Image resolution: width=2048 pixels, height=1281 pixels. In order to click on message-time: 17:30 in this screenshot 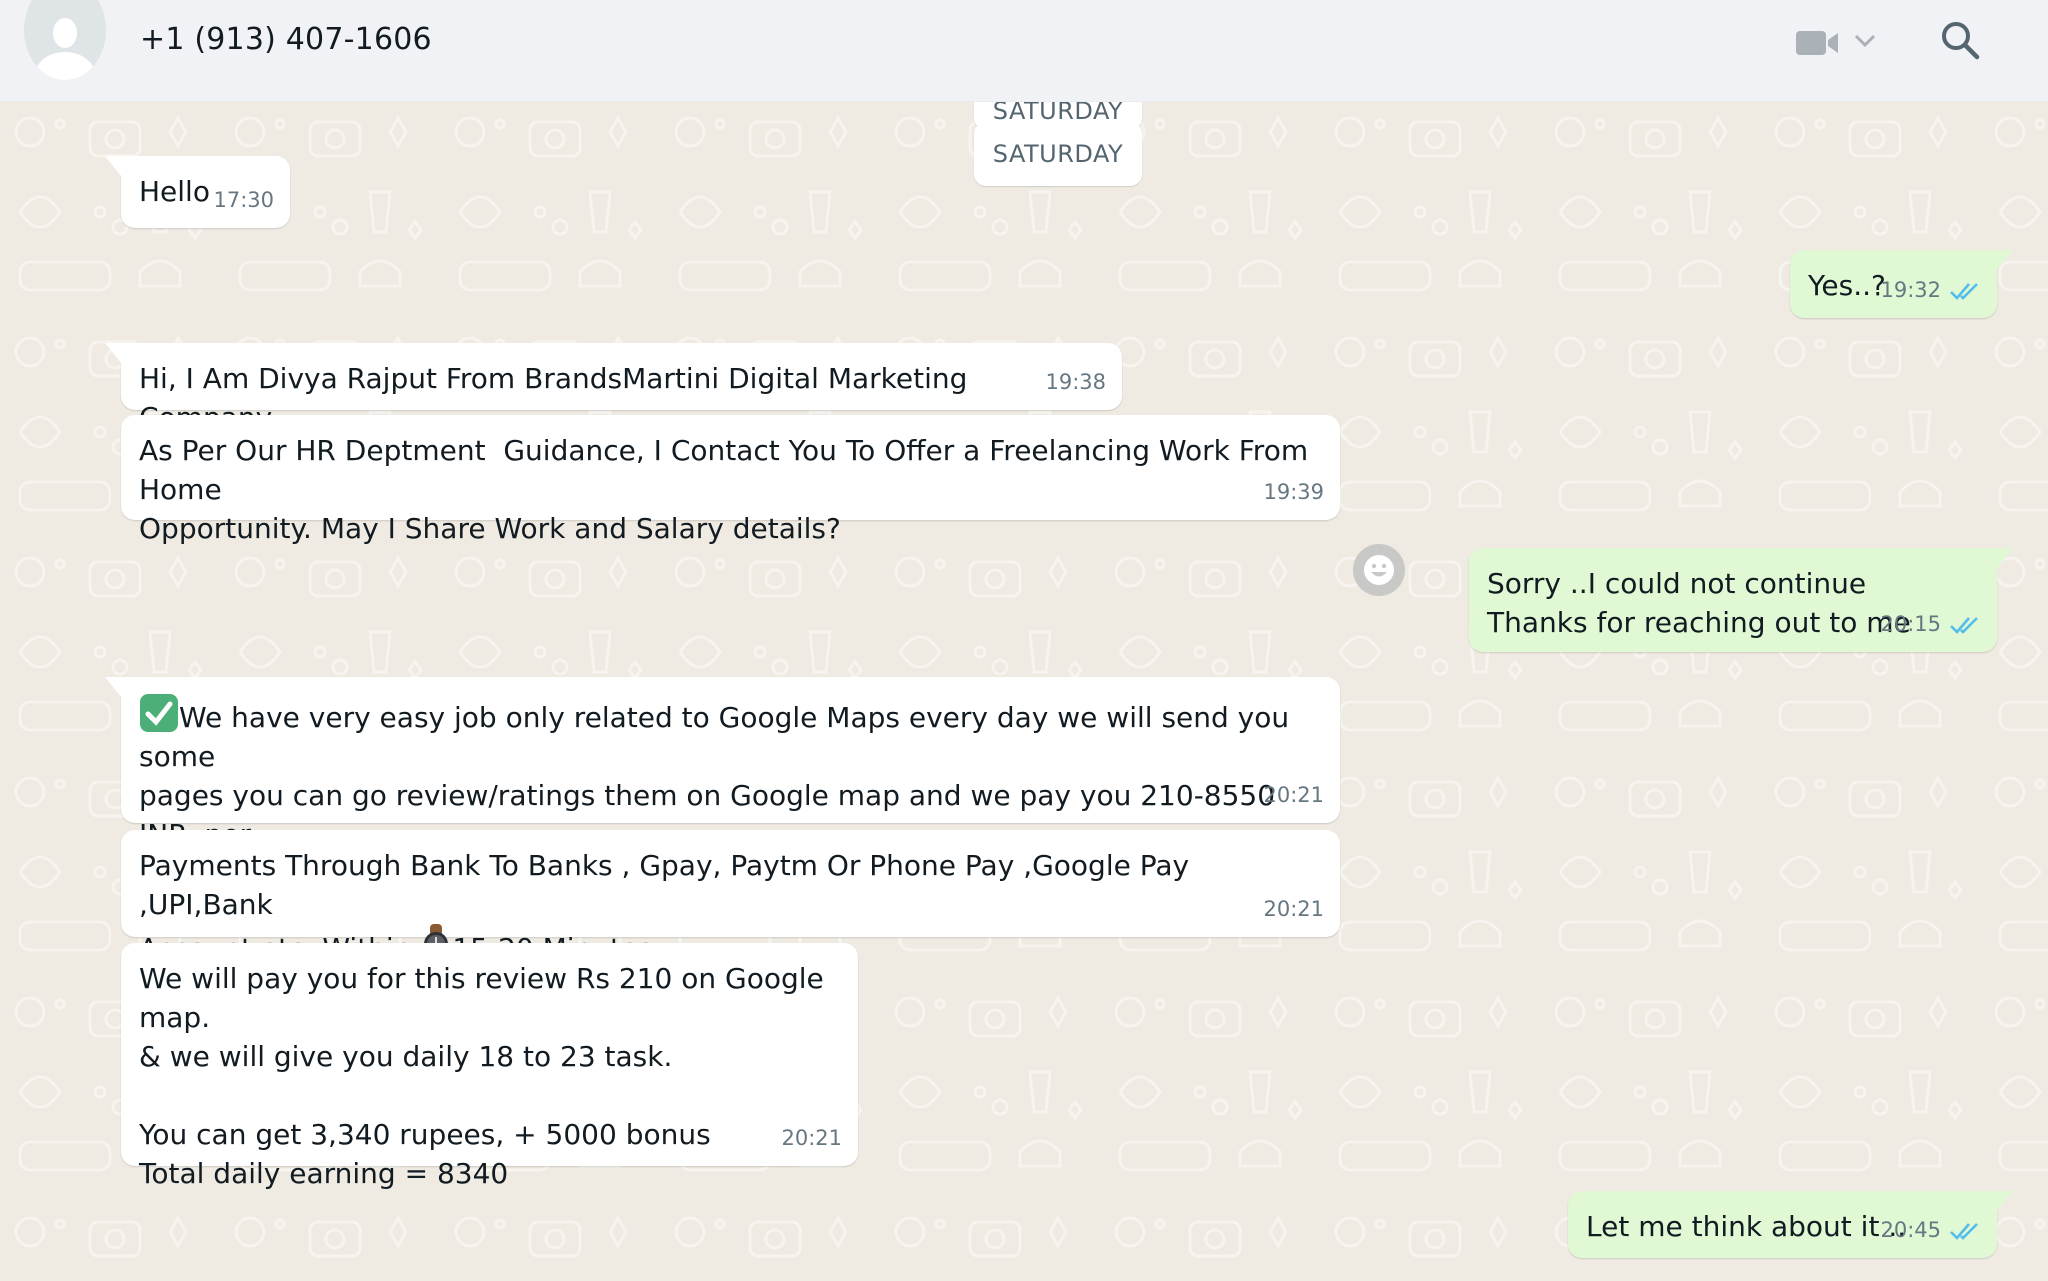, I will do `click(243, 200)`.